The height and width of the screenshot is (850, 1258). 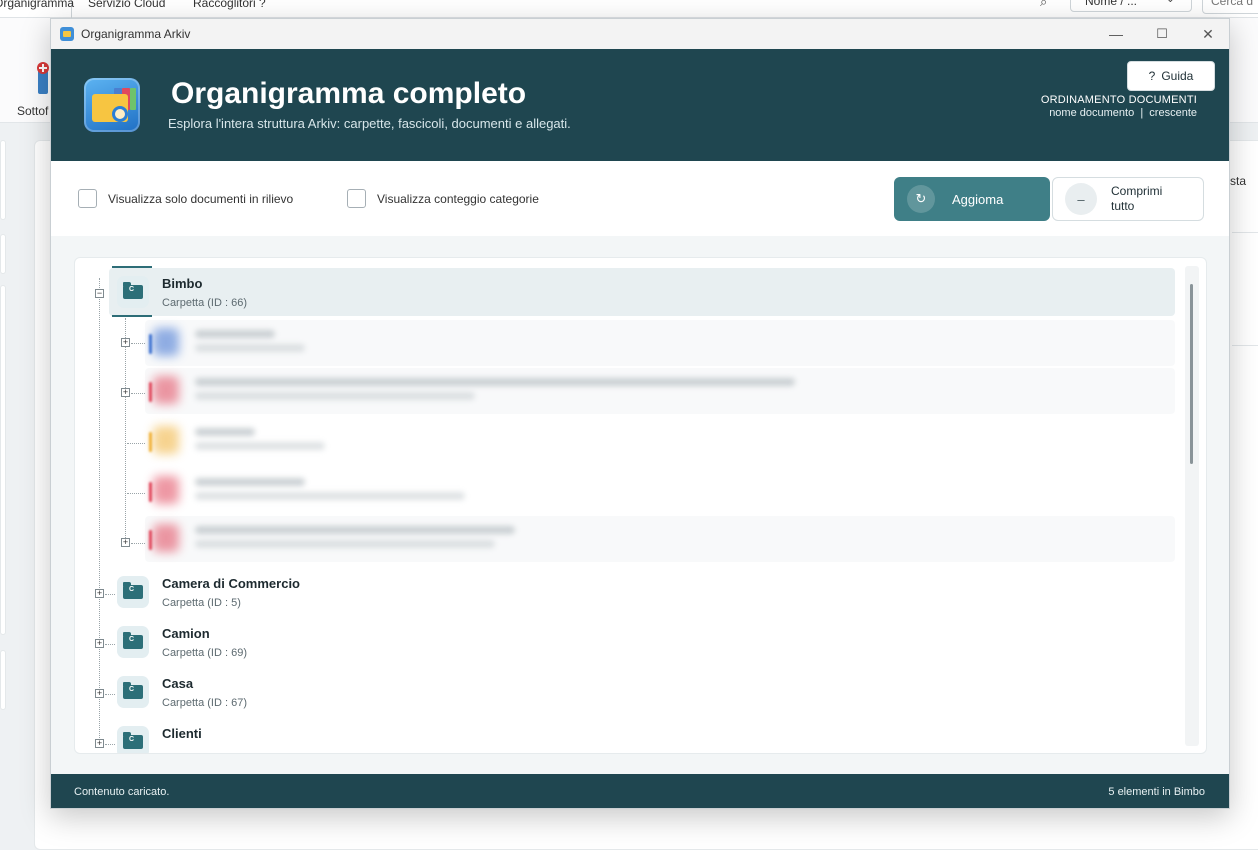 I want to click on tree-node-camion: + C Camion Carpetta (ID : 69), so click(x=630, y=638).